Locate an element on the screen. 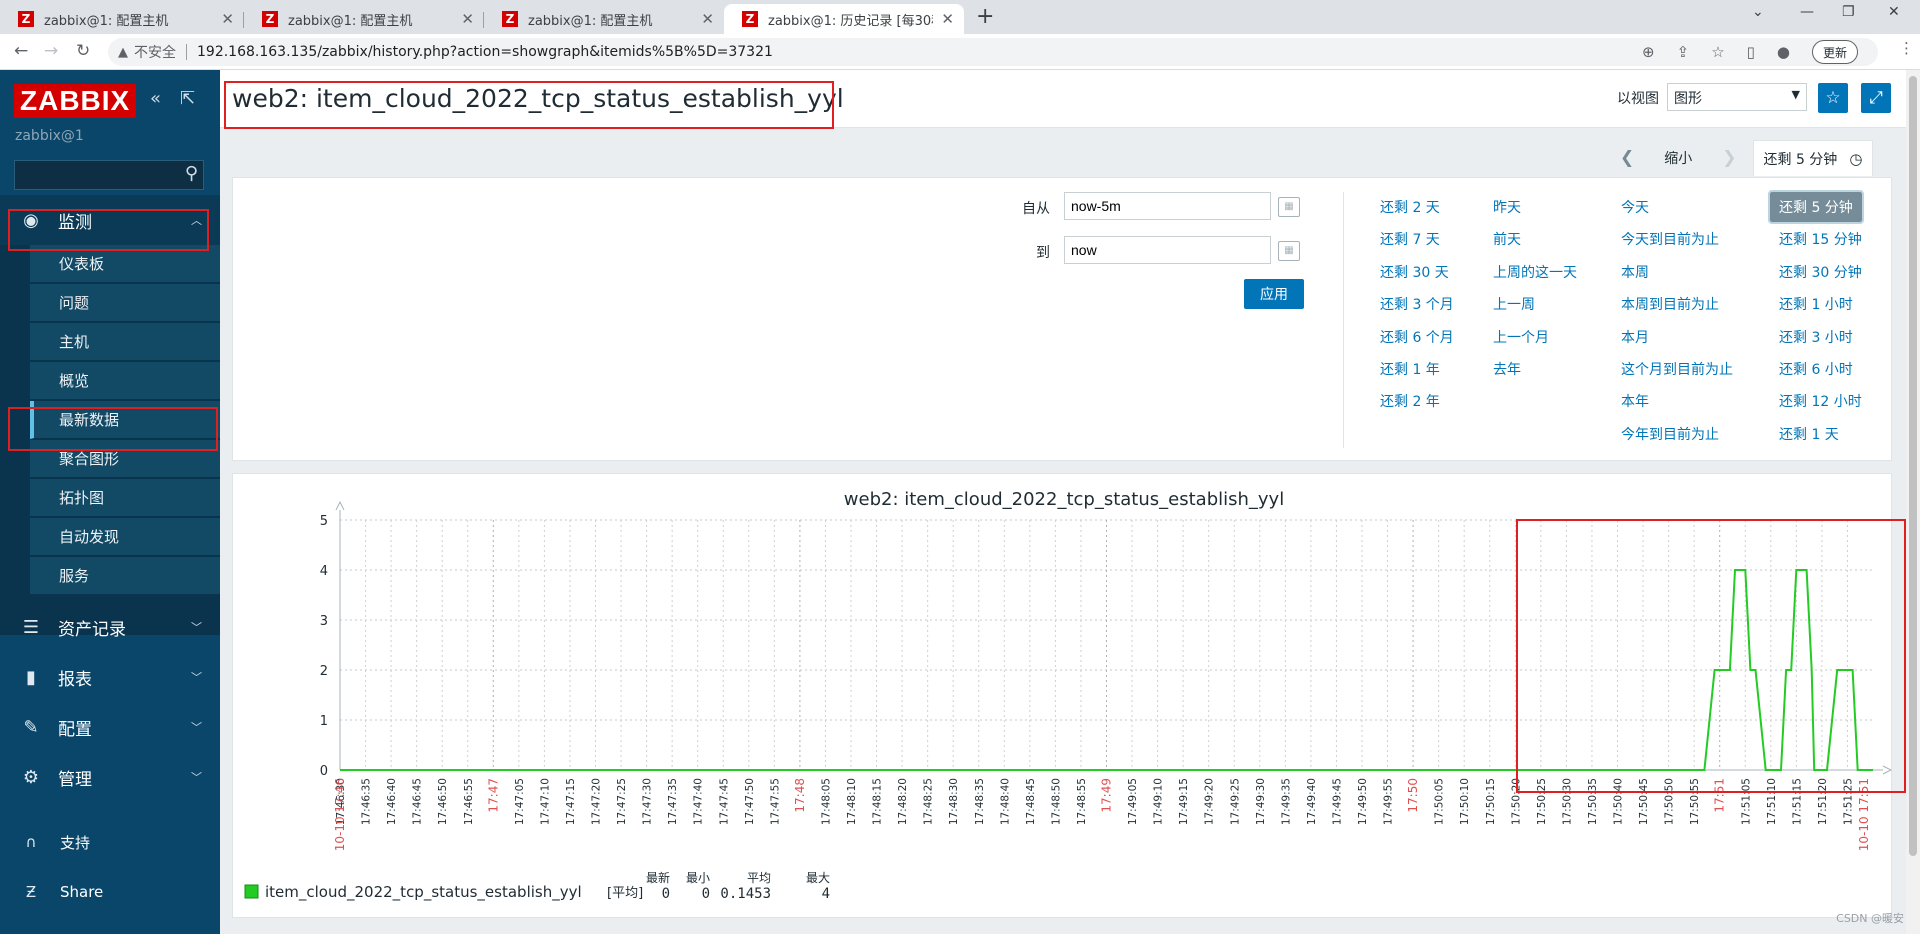 This screenshot has height=934, width=1920. sidebar-share: Ƶ Share is located at coordinates (110, 892).